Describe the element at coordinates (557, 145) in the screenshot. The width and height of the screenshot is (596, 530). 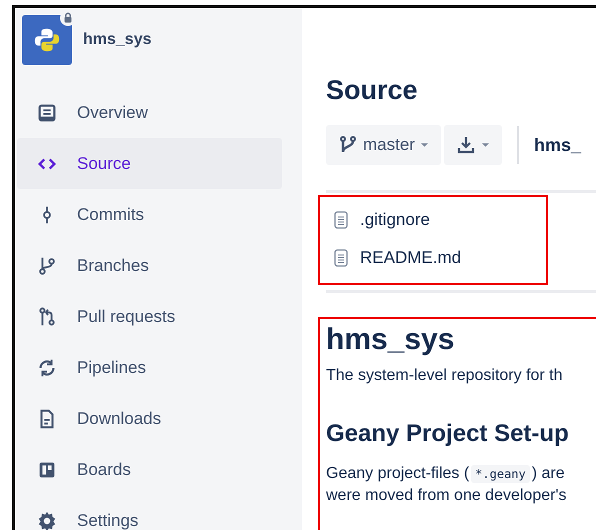
I see `repository-path: hms_` at that location.